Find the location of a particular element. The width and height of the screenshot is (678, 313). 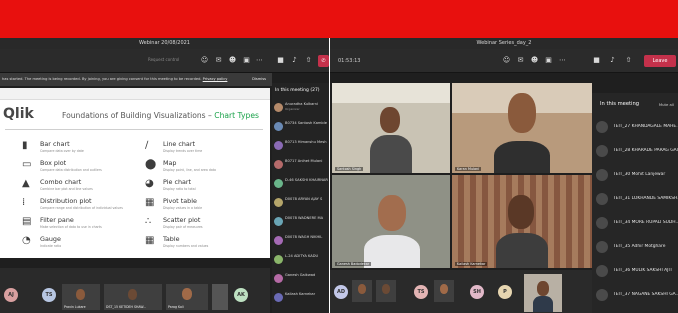

chart-type-description: Display point, line, and area data is located at coordinates (190, 170).